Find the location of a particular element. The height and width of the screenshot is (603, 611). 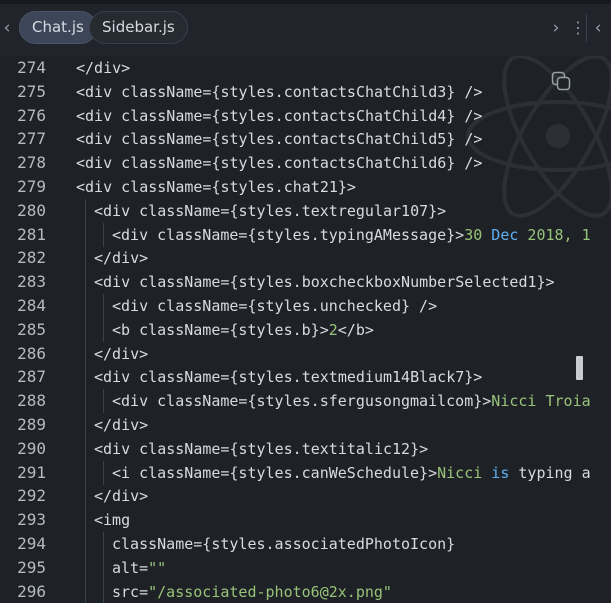

code-text: alt="" is located at coordinates (139, 568).